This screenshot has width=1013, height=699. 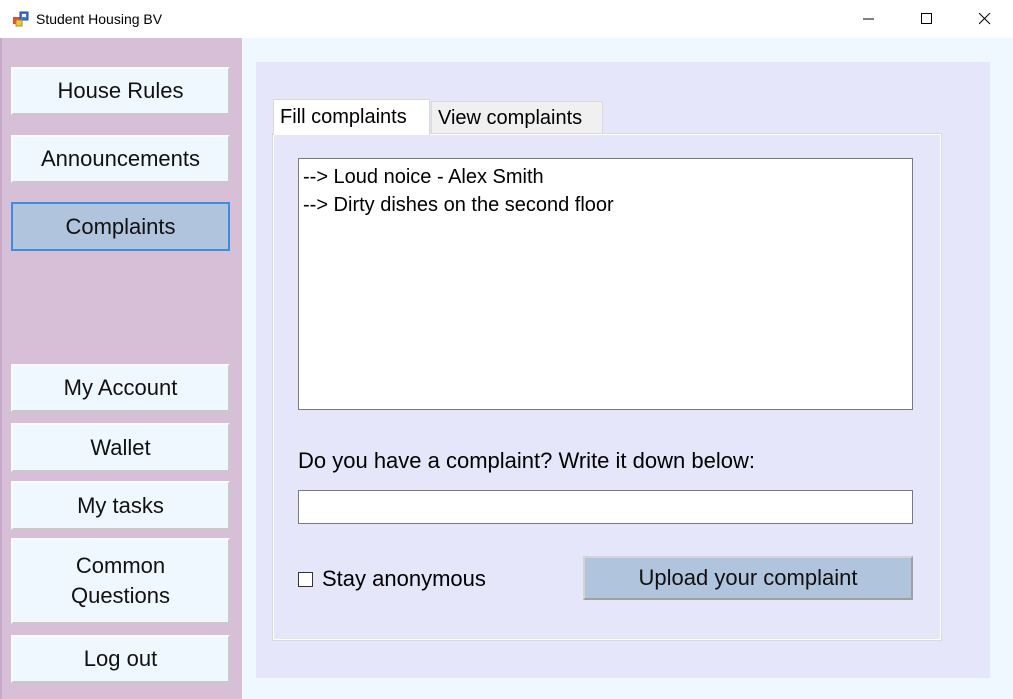 I want to click on log-out-button: Log out, so click(x=120, y=659).